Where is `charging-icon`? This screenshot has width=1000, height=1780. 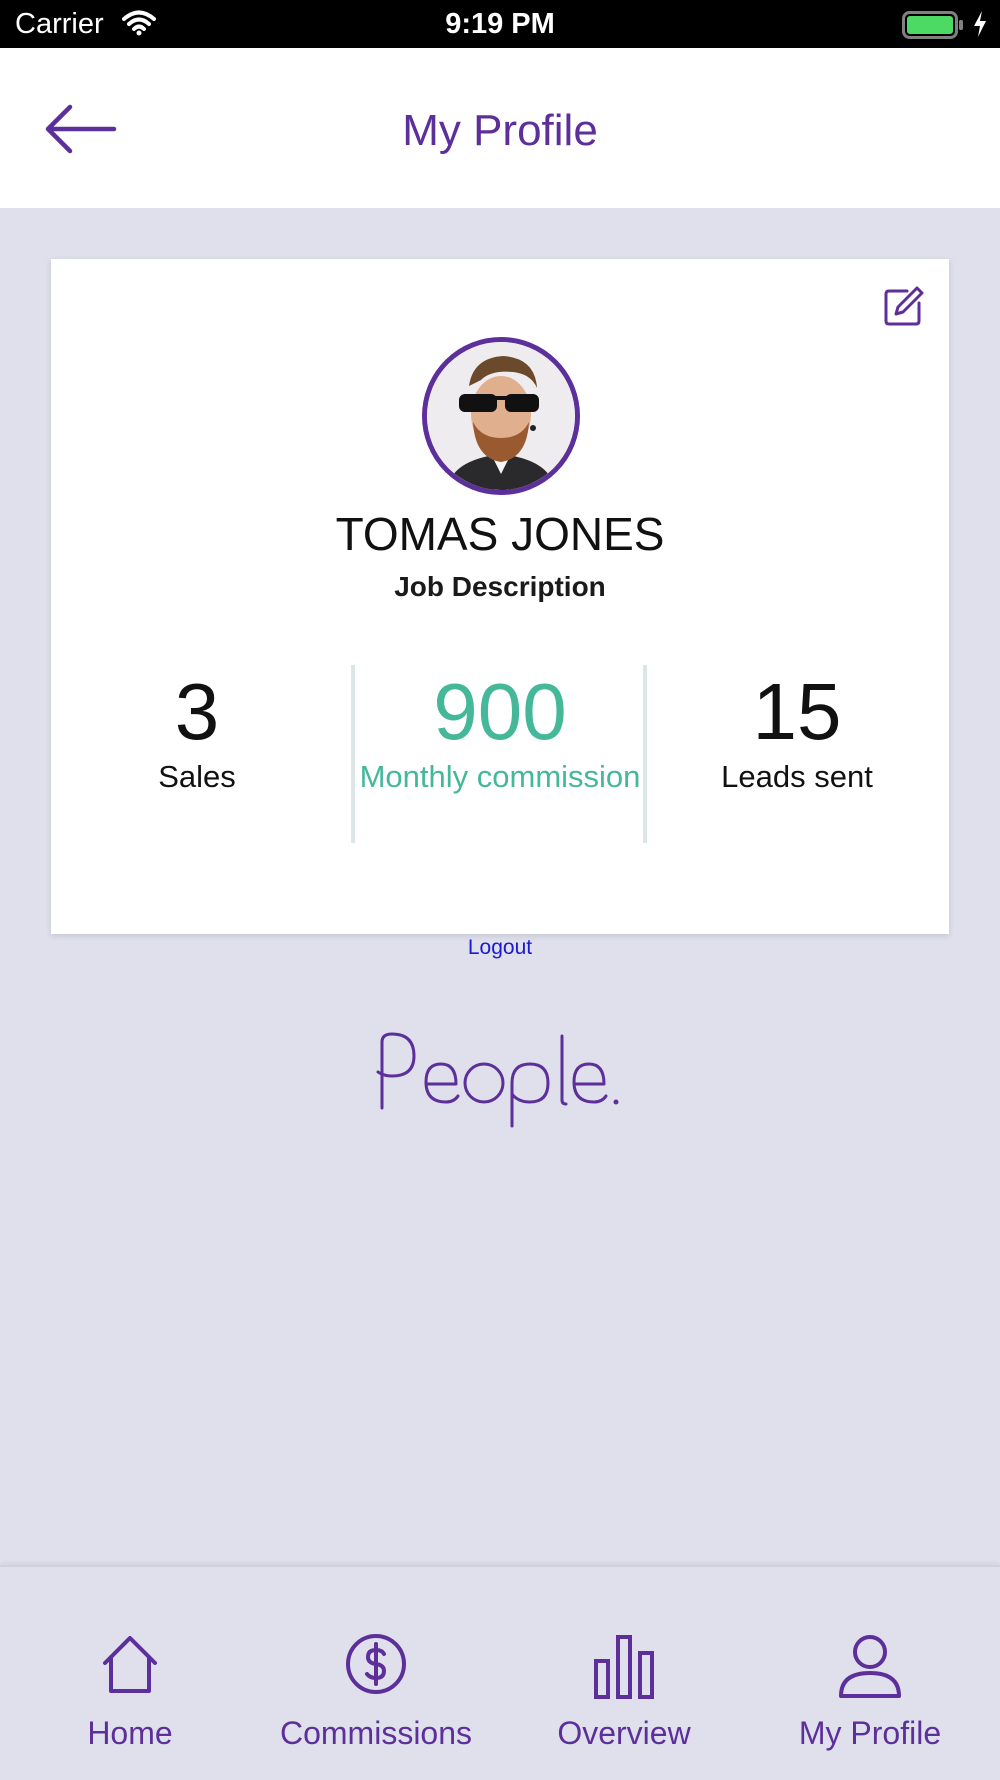
charging-icon is located at coordinates (980, 26).